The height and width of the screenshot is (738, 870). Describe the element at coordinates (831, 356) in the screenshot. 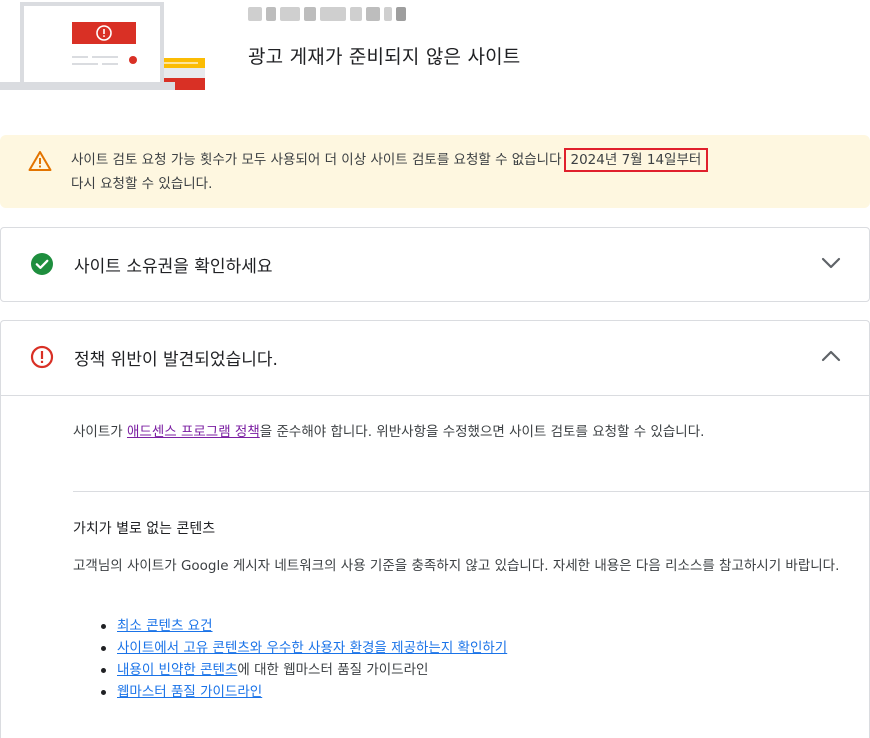

I see `chevron-up-icon` at that location.